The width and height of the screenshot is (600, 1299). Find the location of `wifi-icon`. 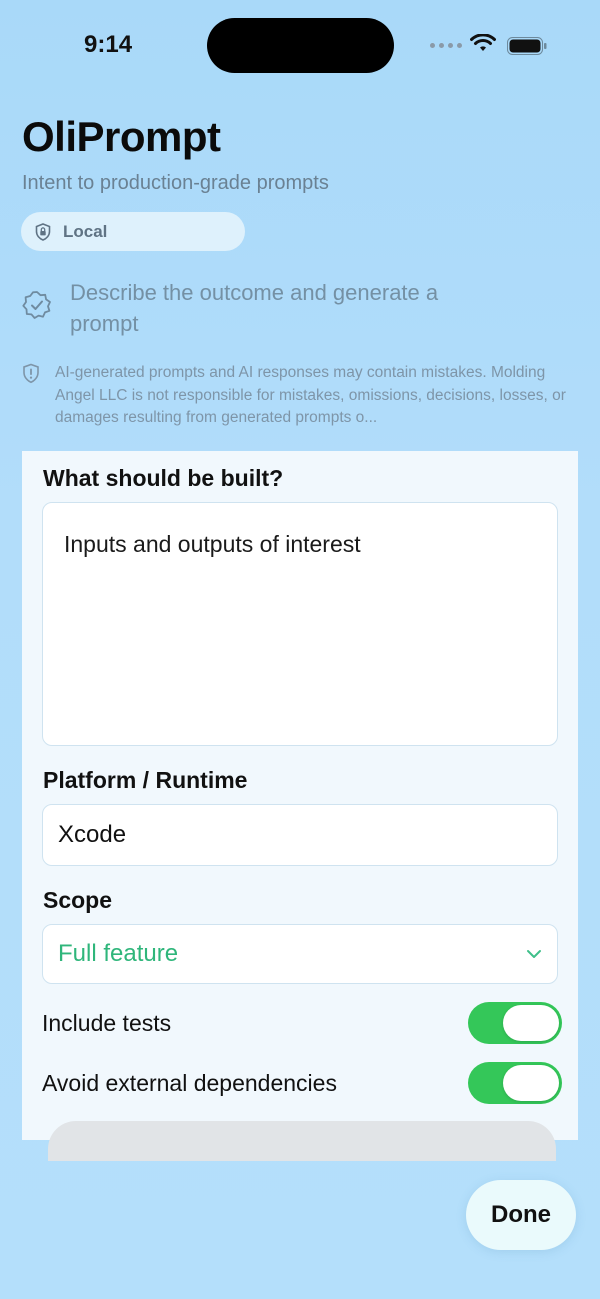

wifi-icon is located at coordinates (483, 42).